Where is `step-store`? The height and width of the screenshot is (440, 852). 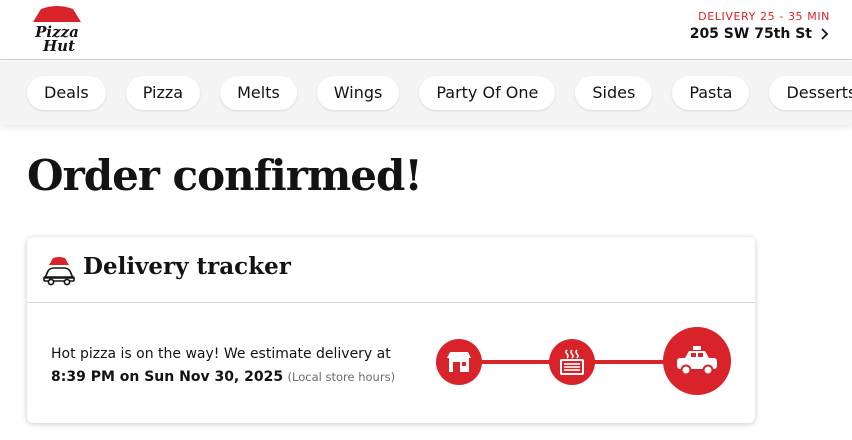
step-store is located at coordinates (459, 362).